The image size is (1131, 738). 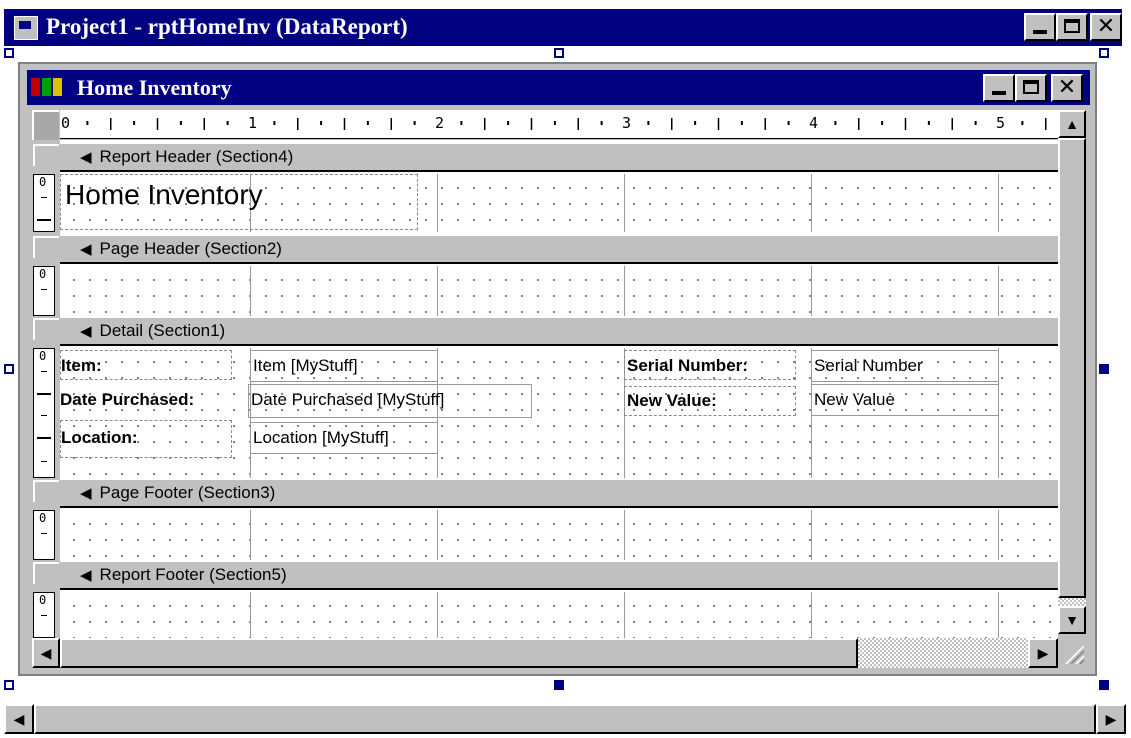 What do you see at coordinates (227, 26) in the screenshot?
I see `outer-window-title: Project1 - rptHomeInv (DataReport)` at bounding box center [227, 26].